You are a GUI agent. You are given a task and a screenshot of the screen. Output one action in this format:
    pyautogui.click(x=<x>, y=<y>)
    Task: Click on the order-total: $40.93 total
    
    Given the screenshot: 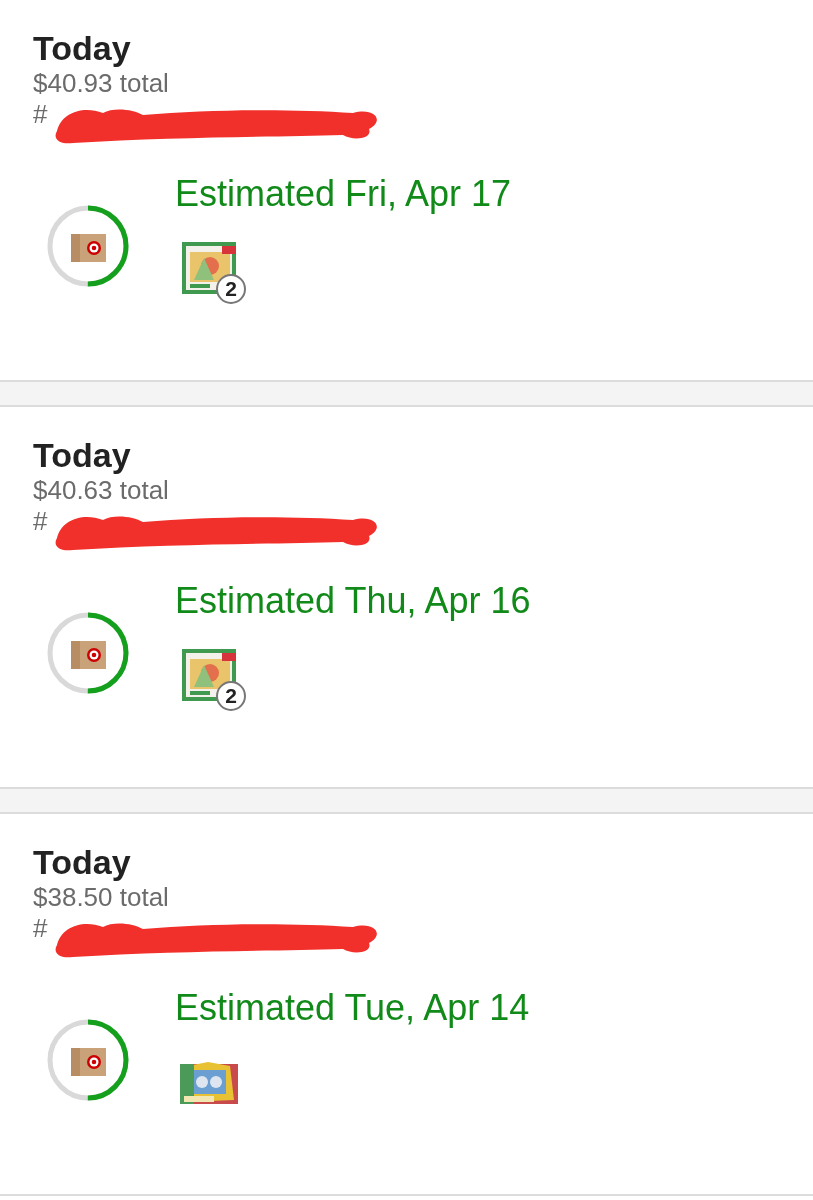 What is the action you would take?
    pyautogui.click(x=101, y=83)
    